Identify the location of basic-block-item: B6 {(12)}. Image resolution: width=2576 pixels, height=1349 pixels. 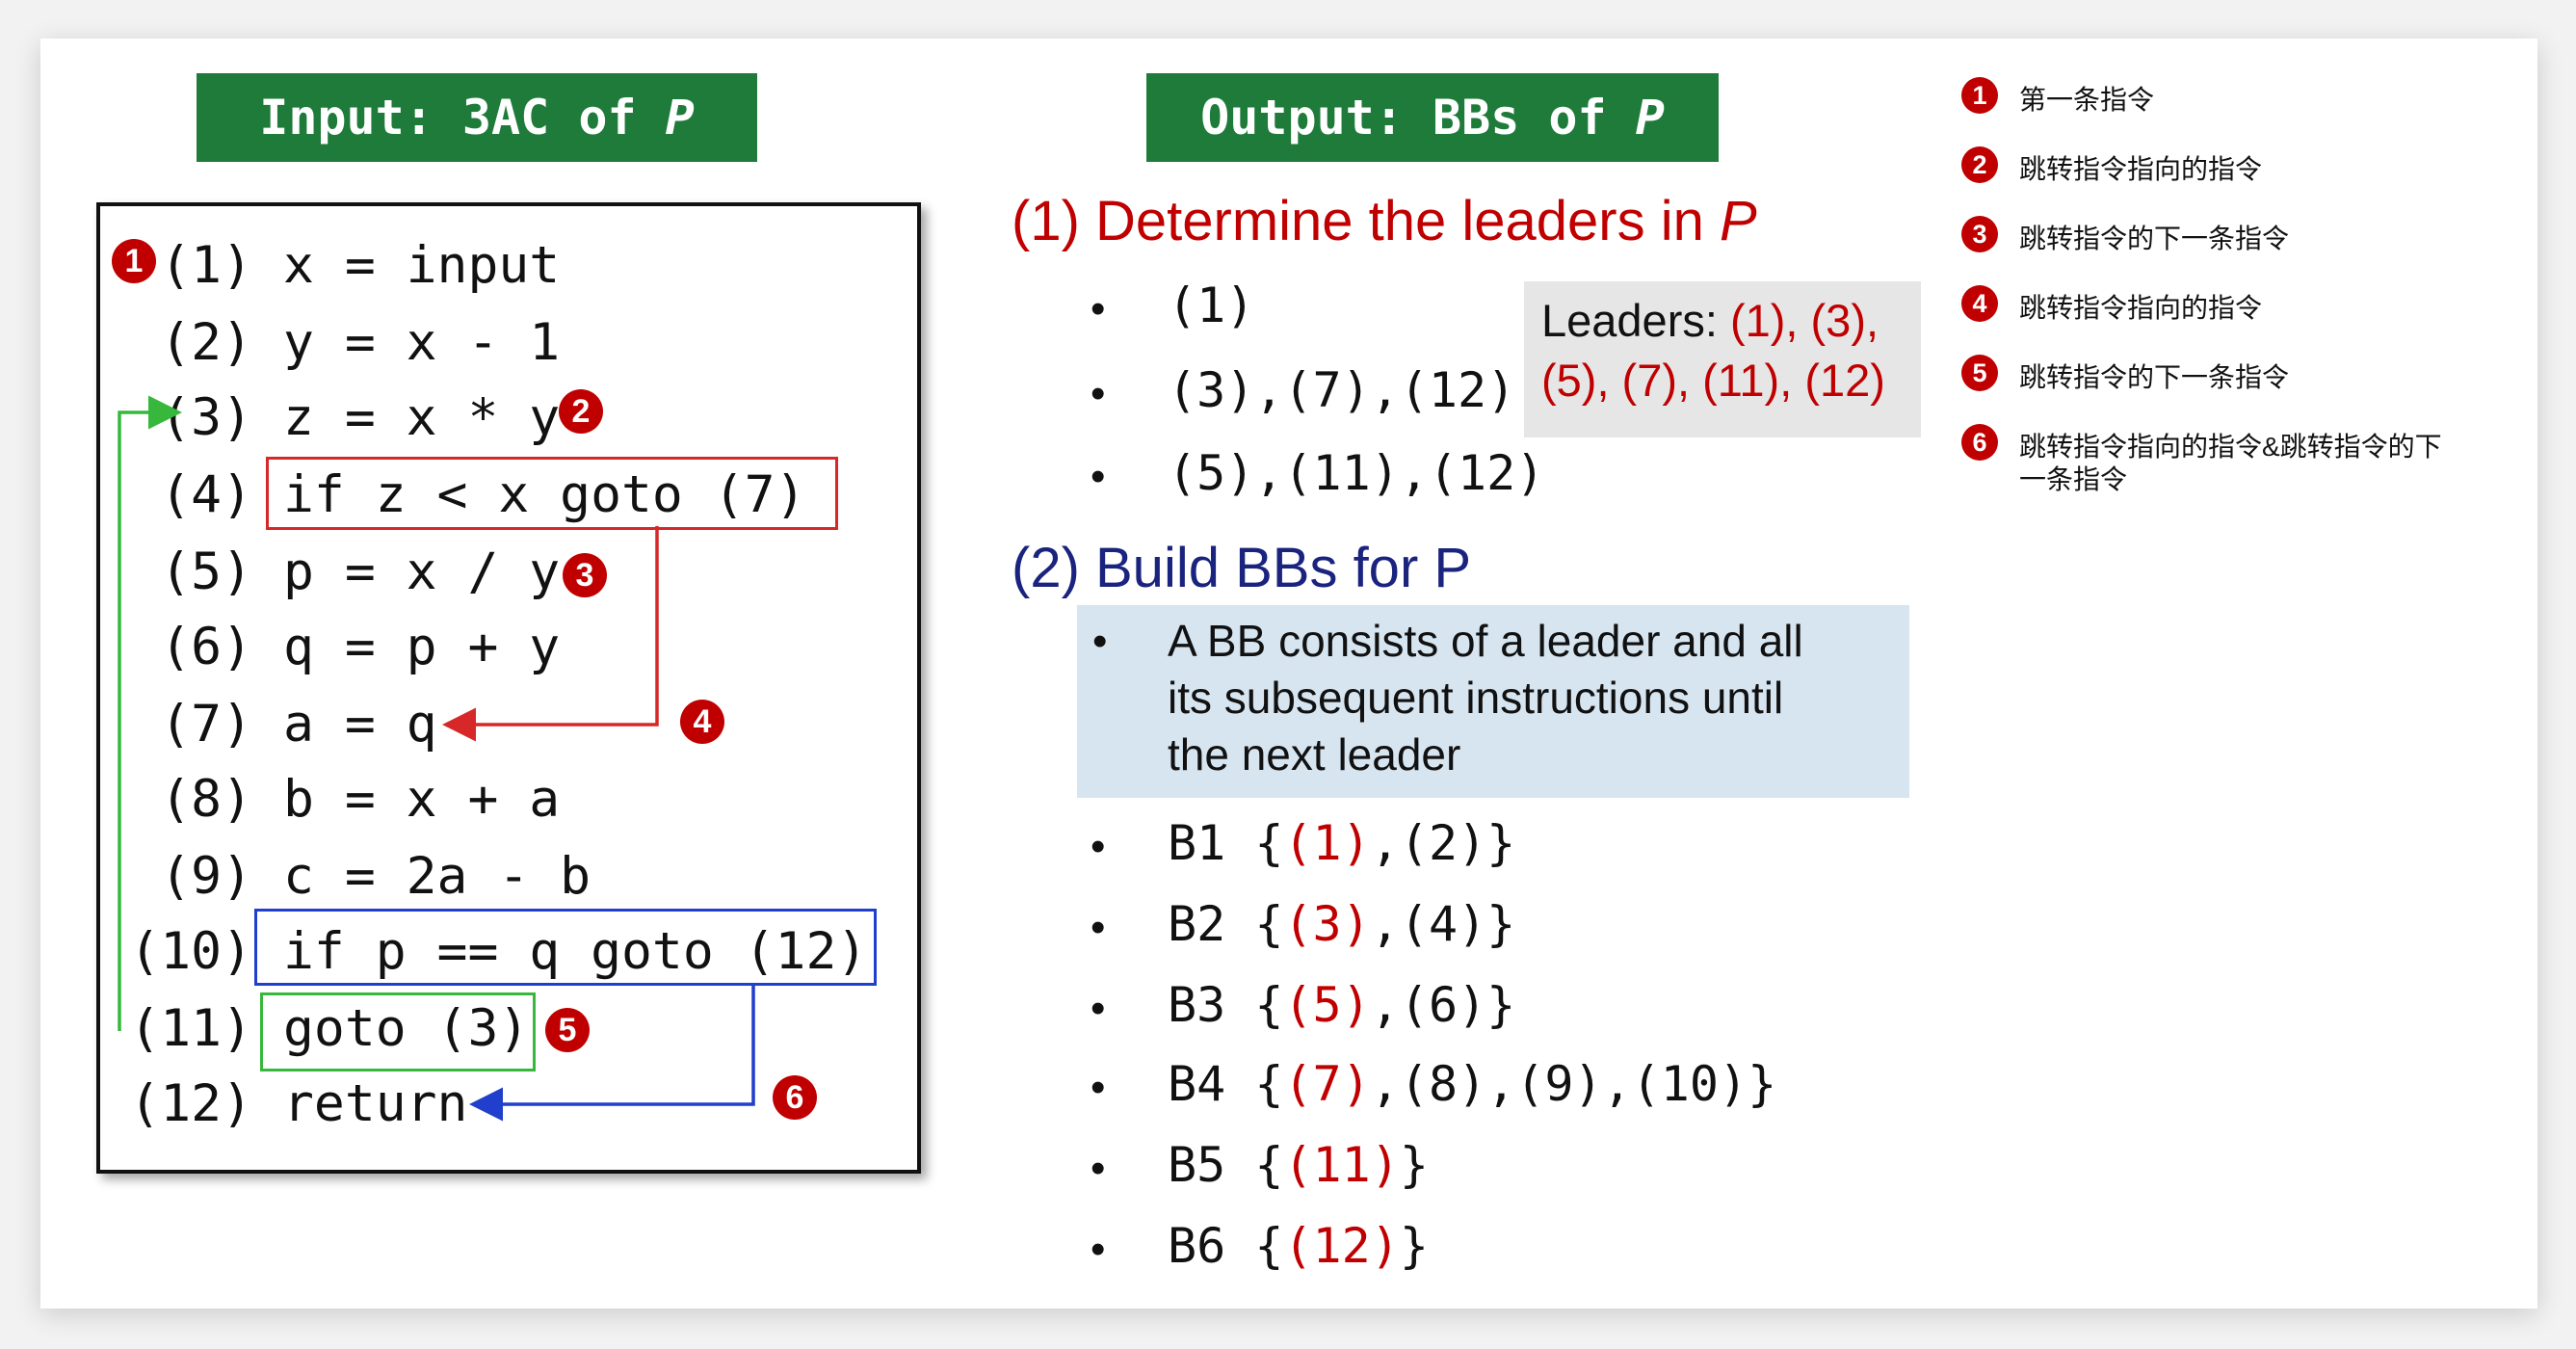
(1299, 1246).